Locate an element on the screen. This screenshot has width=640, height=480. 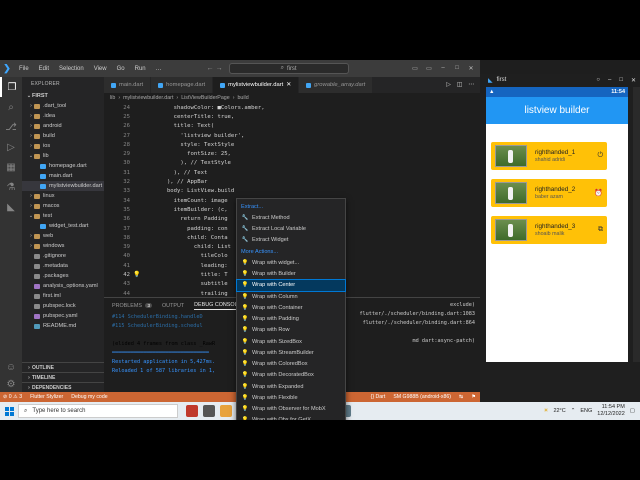
emulator-maximize-button: □ is located at coordinates (621, 80).